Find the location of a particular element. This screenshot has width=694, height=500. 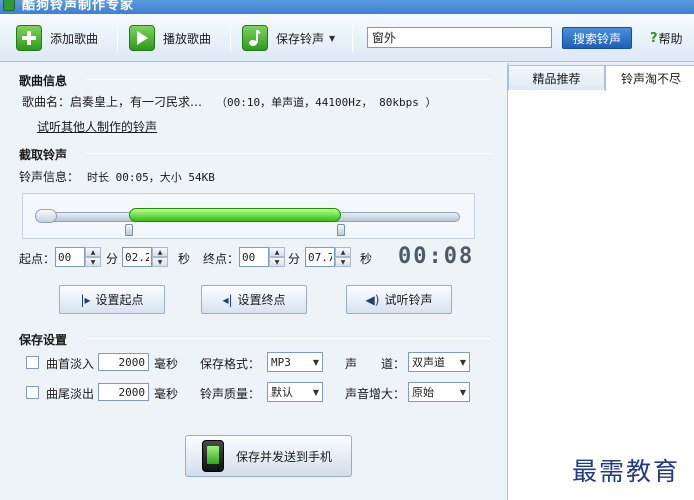

end-marker is located at coordinates (341, 230).